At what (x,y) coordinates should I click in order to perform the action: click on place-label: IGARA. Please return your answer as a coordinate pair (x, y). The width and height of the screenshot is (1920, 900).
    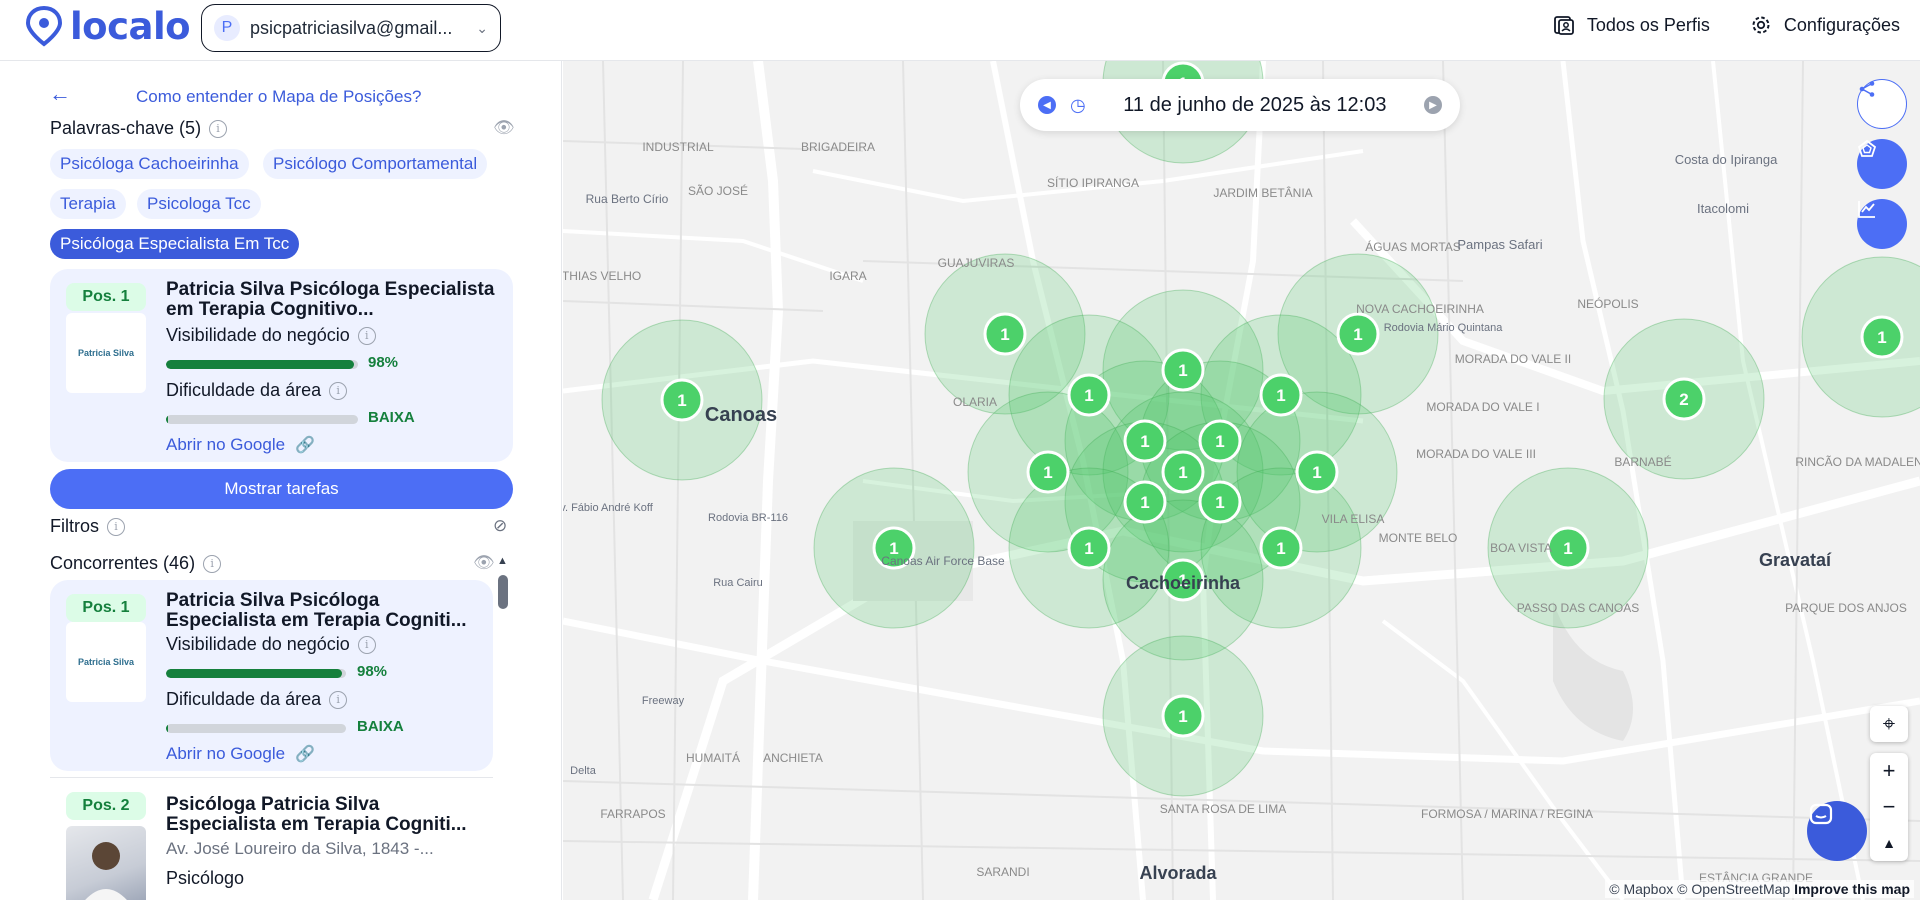
    Looking at the image, I should click on (847, 276).